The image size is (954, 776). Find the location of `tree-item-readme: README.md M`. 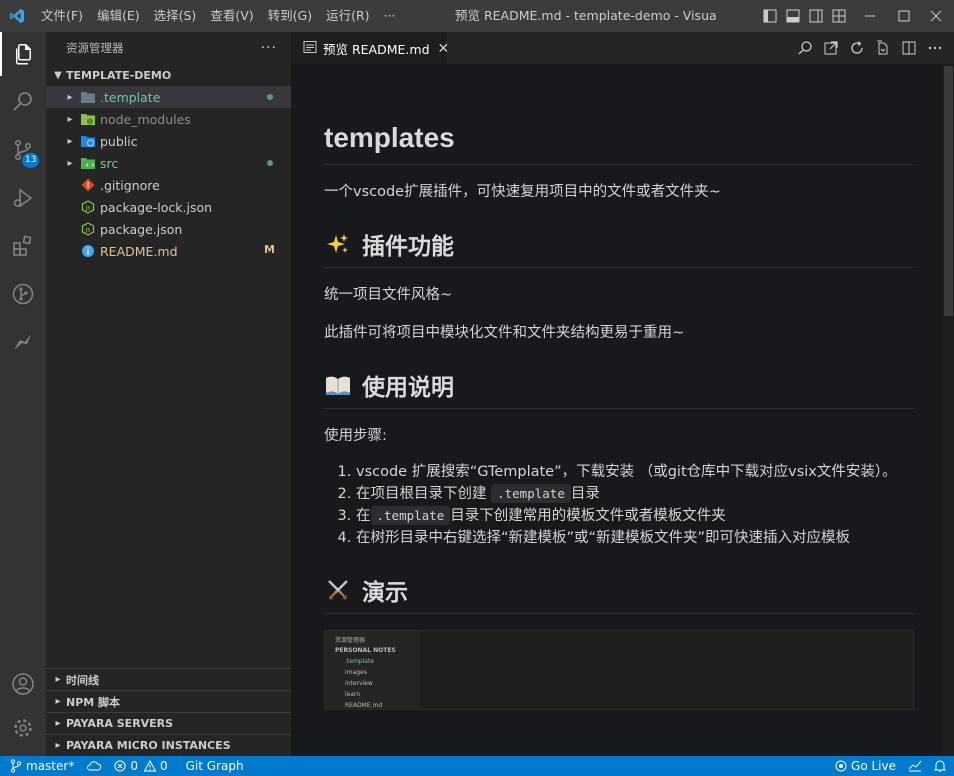

tree-item-readme: README.md M is located at coordinates (168, 251).